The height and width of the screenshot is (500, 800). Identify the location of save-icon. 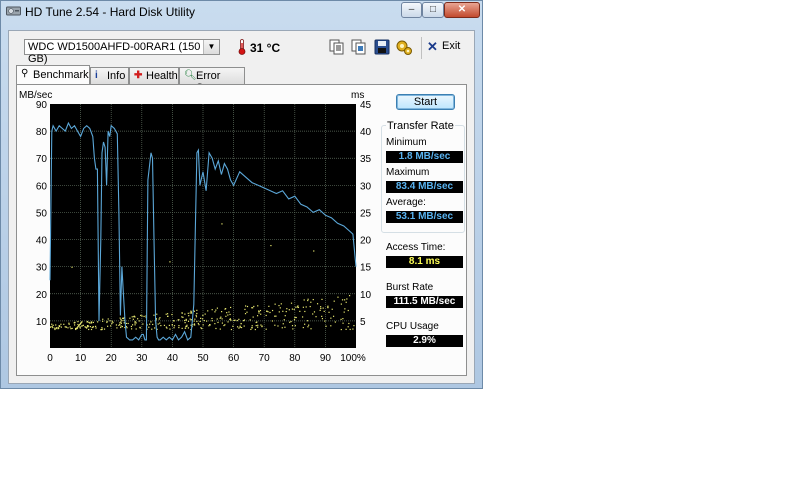
(382, 47).